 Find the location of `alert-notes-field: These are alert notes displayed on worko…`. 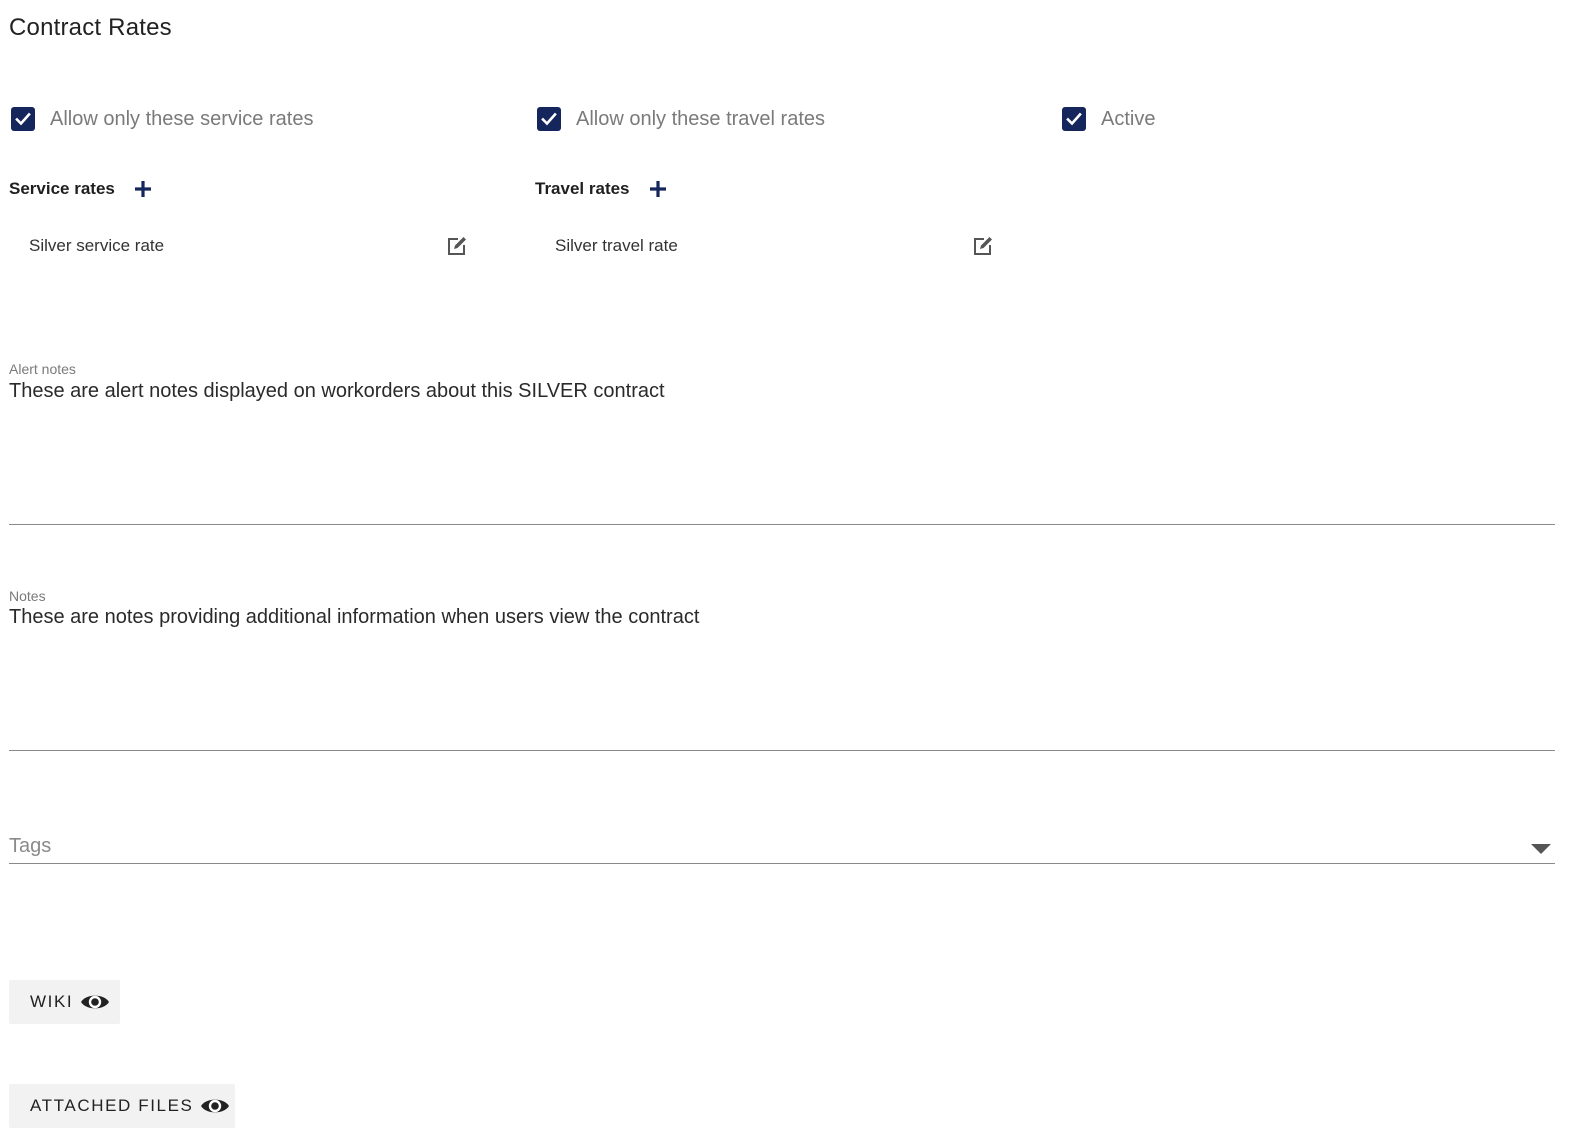

alert-notes-field: These are alert notes displayed on worko… is located at coordinates (337, 391).